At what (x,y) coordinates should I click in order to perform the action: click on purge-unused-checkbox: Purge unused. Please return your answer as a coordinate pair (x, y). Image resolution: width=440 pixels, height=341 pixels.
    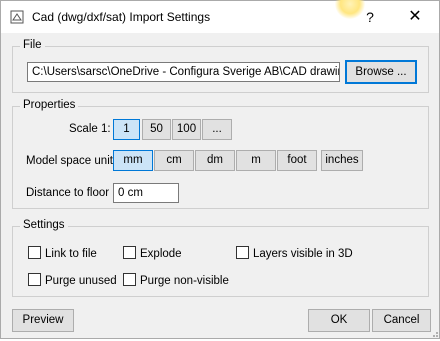
    Looking at the image, I should click on (72, 280).